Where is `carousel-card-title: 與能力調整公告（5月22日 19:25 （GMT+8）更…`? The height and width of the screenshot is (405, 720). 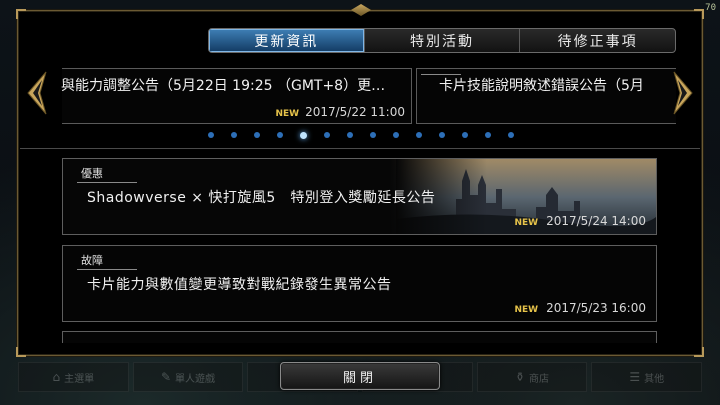
carousel-card-title: 與能力調整公告（5月22日 19:25 （GMT+8）更… is located at coordinates (223, 86).